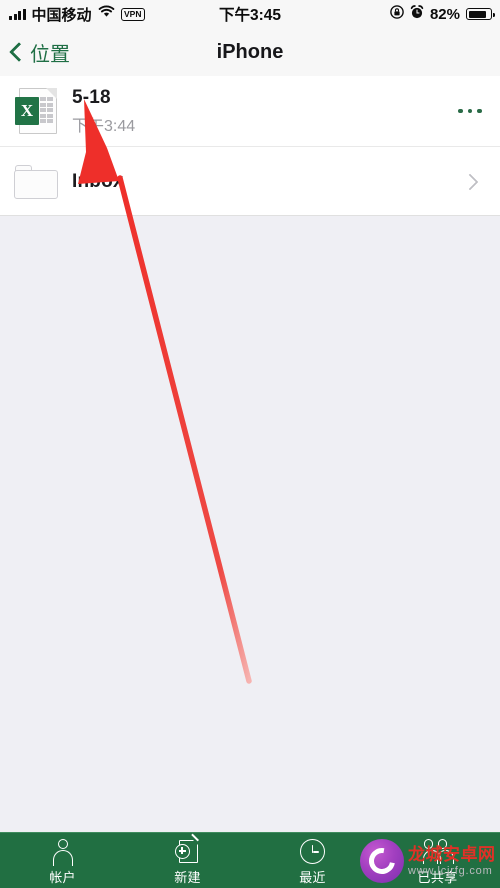 This screenshot has width=500, height=888. I want to click on tab-accounts-label: 帐户, so click(62, 877).